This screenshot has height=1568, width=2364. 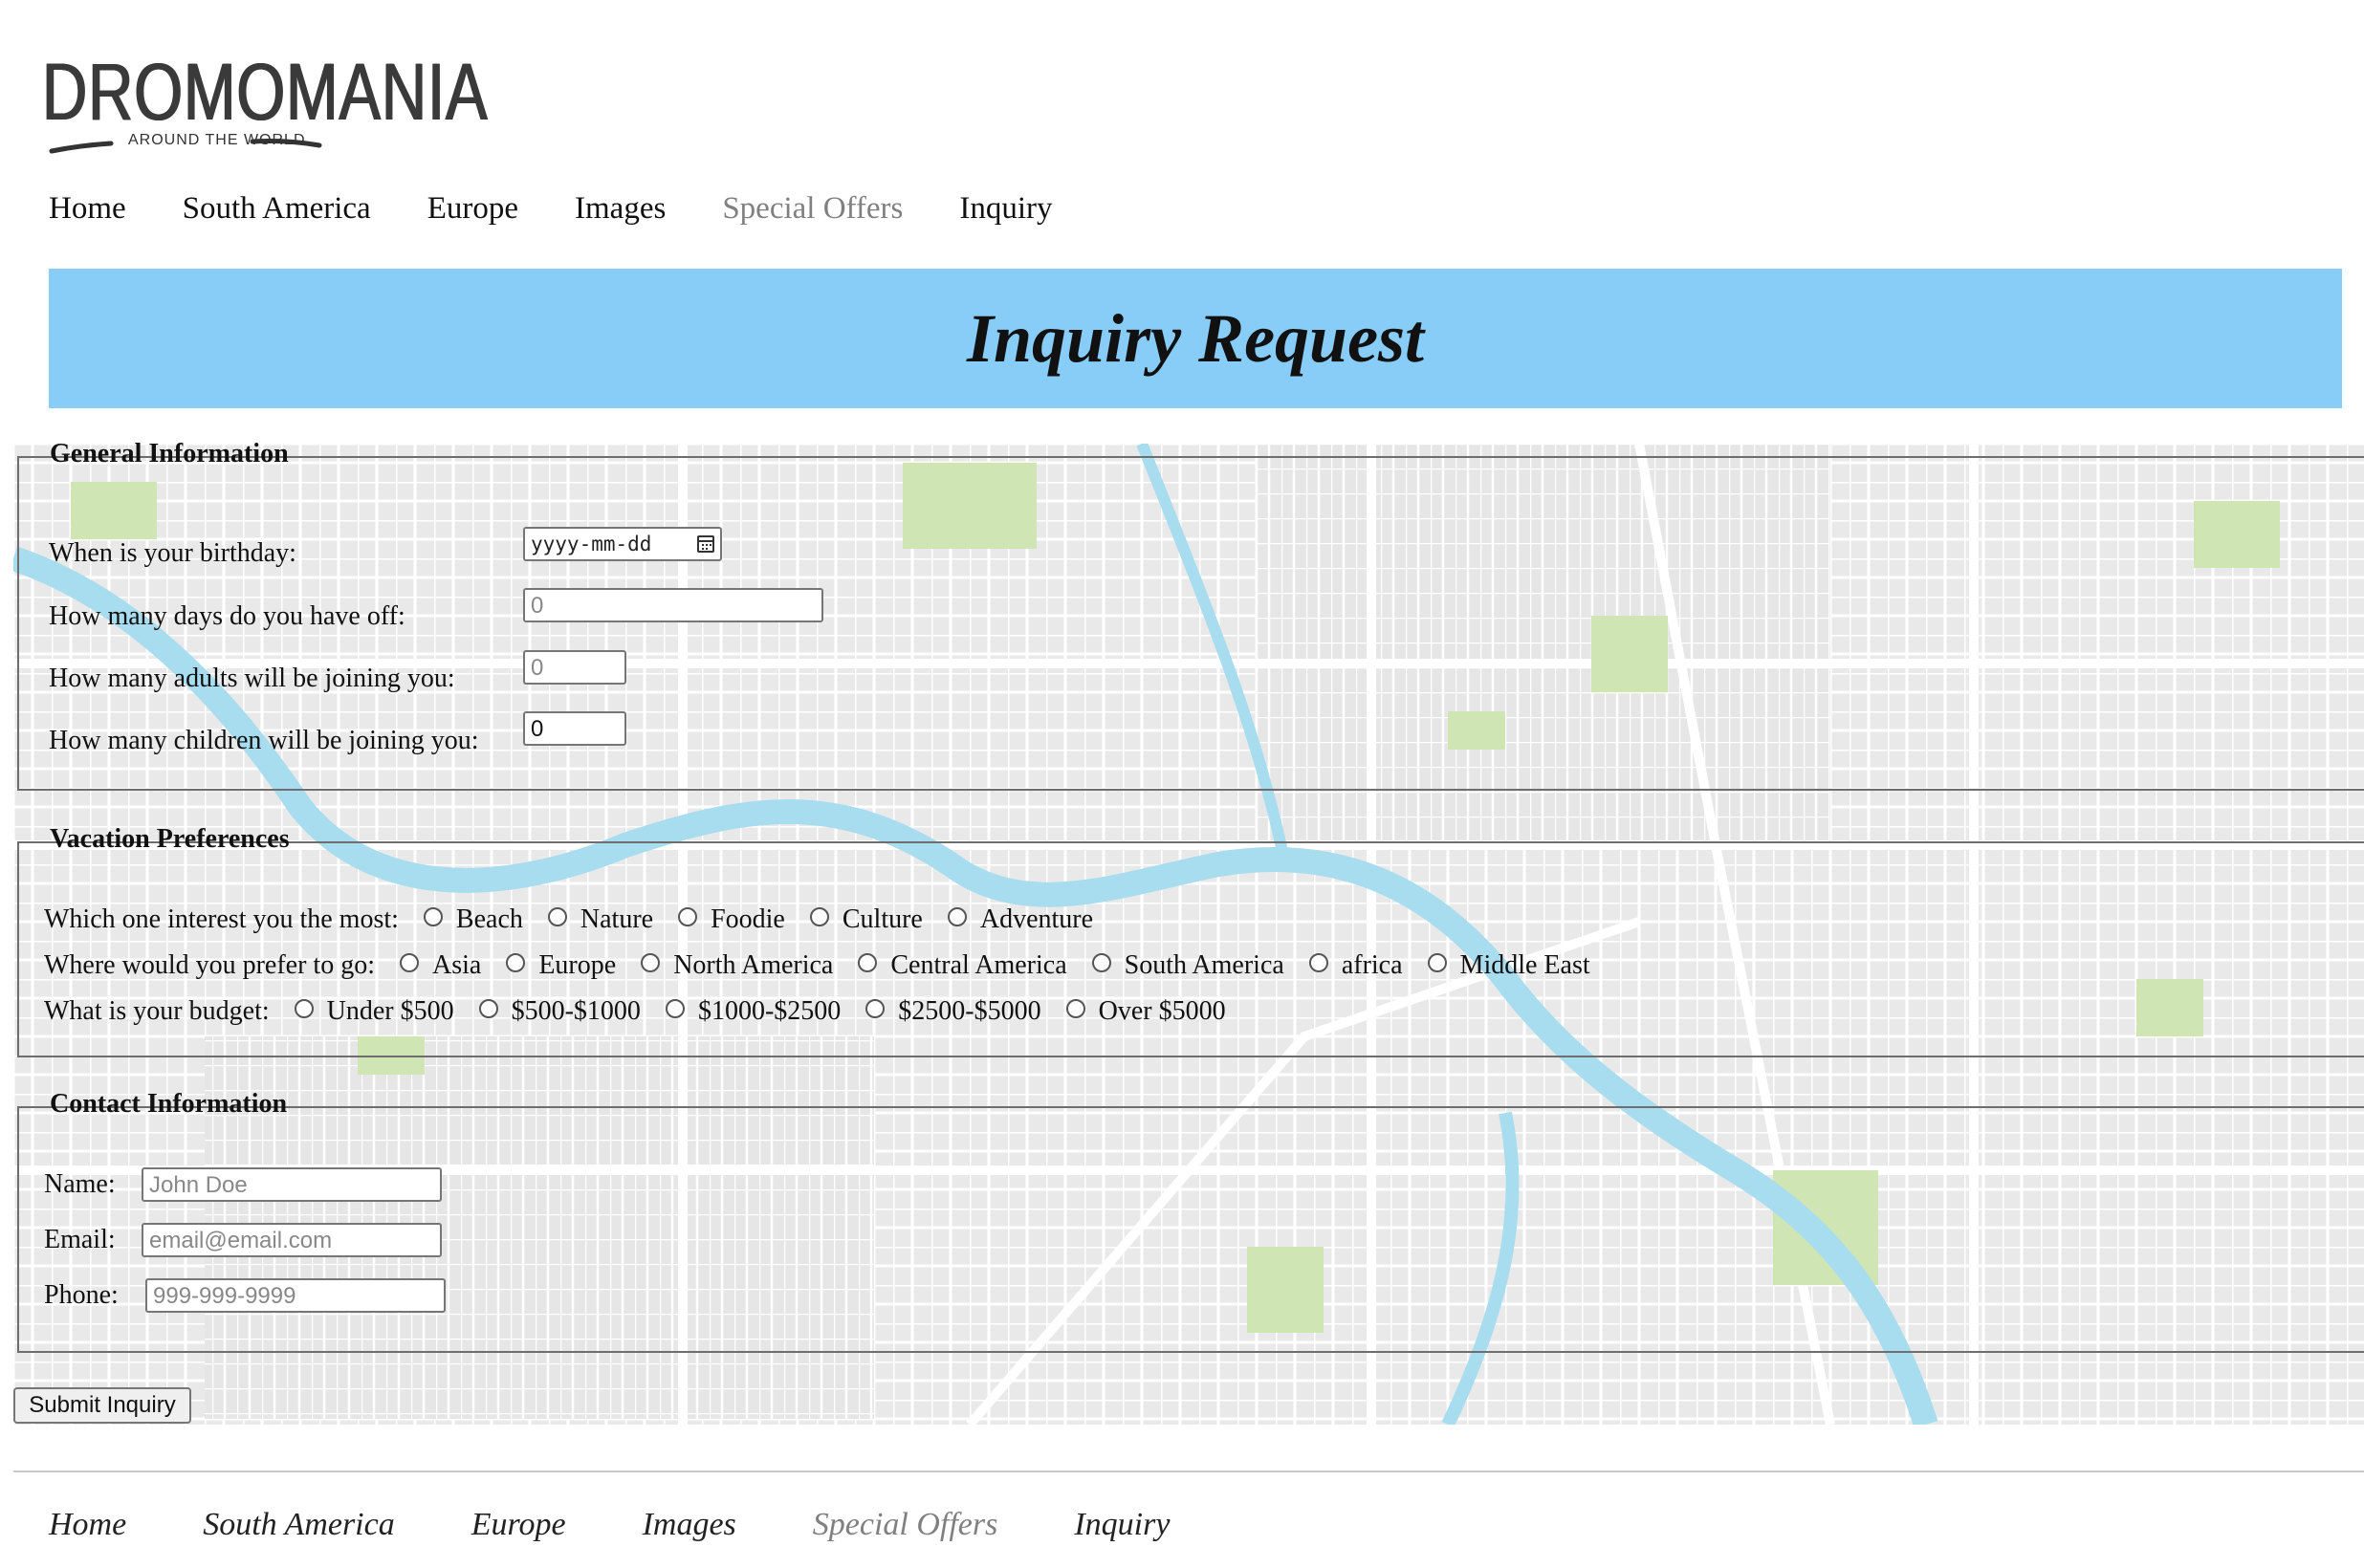 I want to click on site-logo: DROMOMANIA AROUND THE WORLD, so click(x=265, y=105).